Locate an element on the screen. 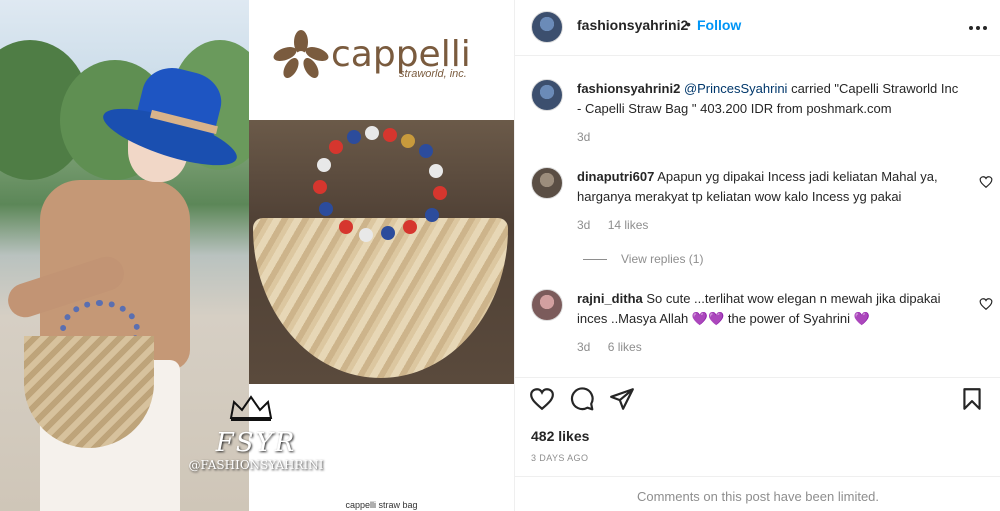 The image size is (1000, 511). view-replies-button: View replies (1) is located at coordinates (643, 259).